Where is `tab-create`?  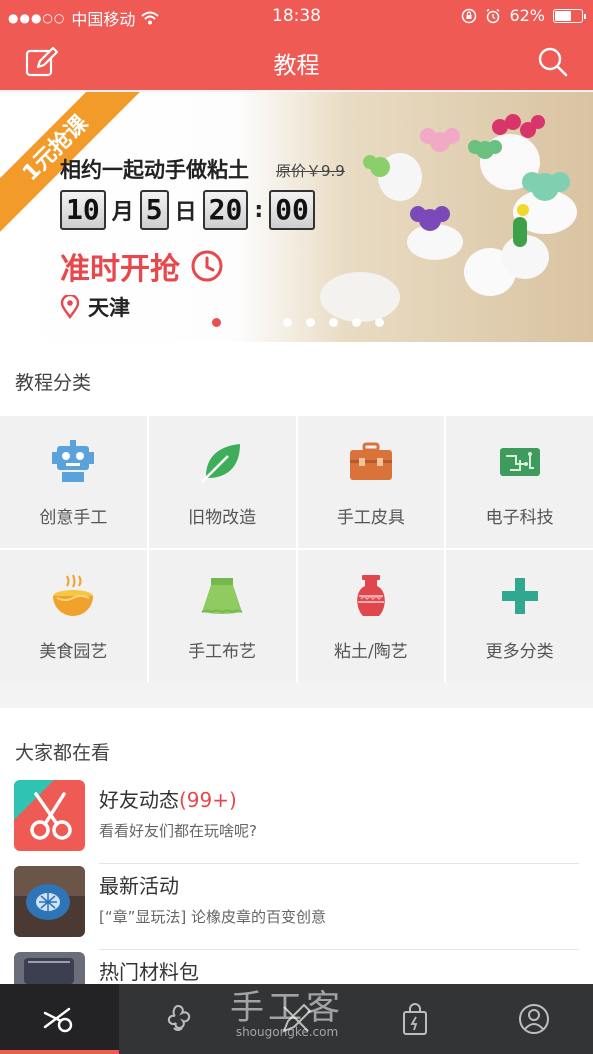 tab-create is located at coordinates (296, 1019).